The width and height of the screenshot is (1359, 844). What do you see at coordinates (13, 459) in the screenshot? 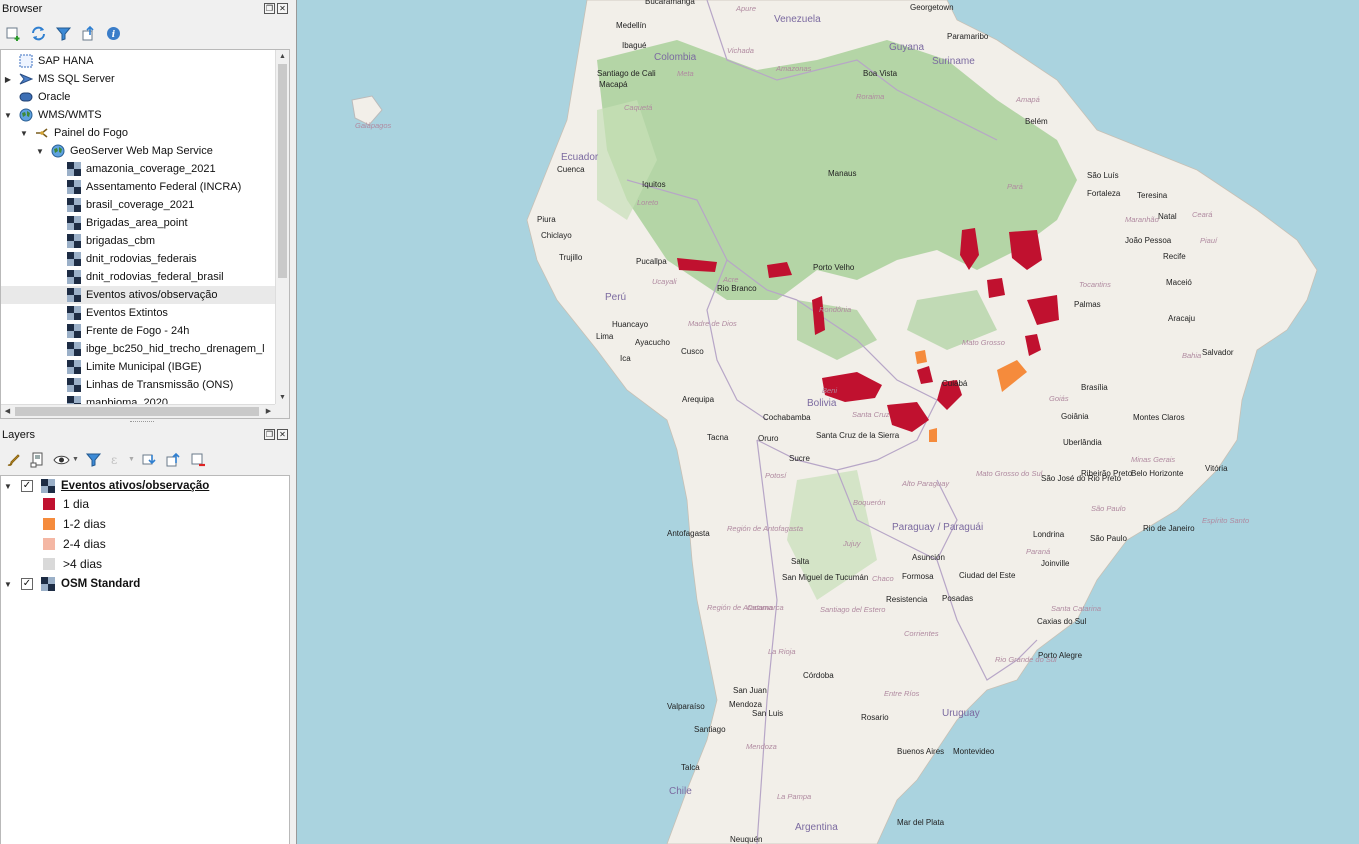
I see `style-layer-button` at bounding box center [13, 459].